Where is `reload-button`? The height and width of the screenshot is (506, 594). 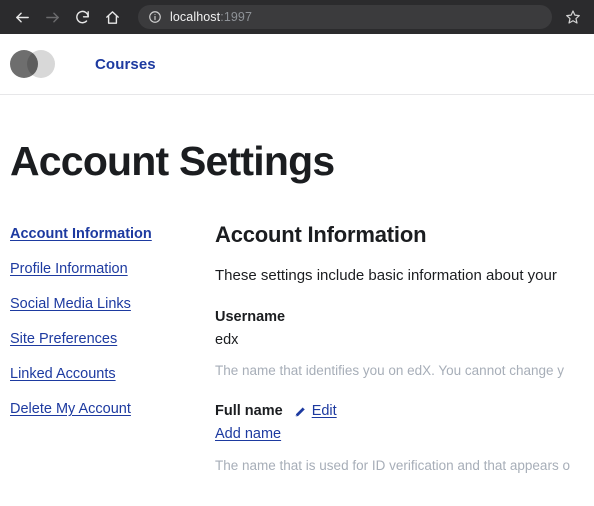 reload-button is located at coordinates (82, 17).